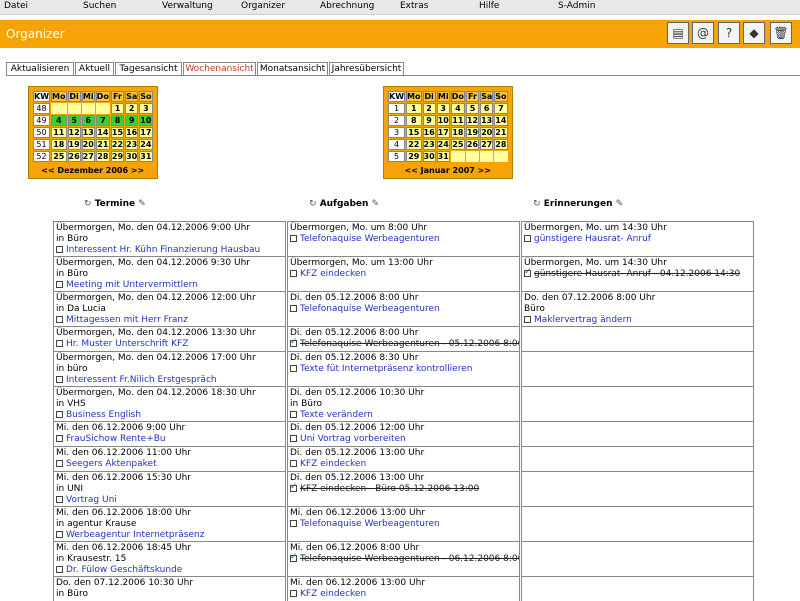 This screenshot has height=601, width=800. Describe the element at coordinates (292, 69) in the screenshot. I see `tab-4: Monatsansicht` at that location.